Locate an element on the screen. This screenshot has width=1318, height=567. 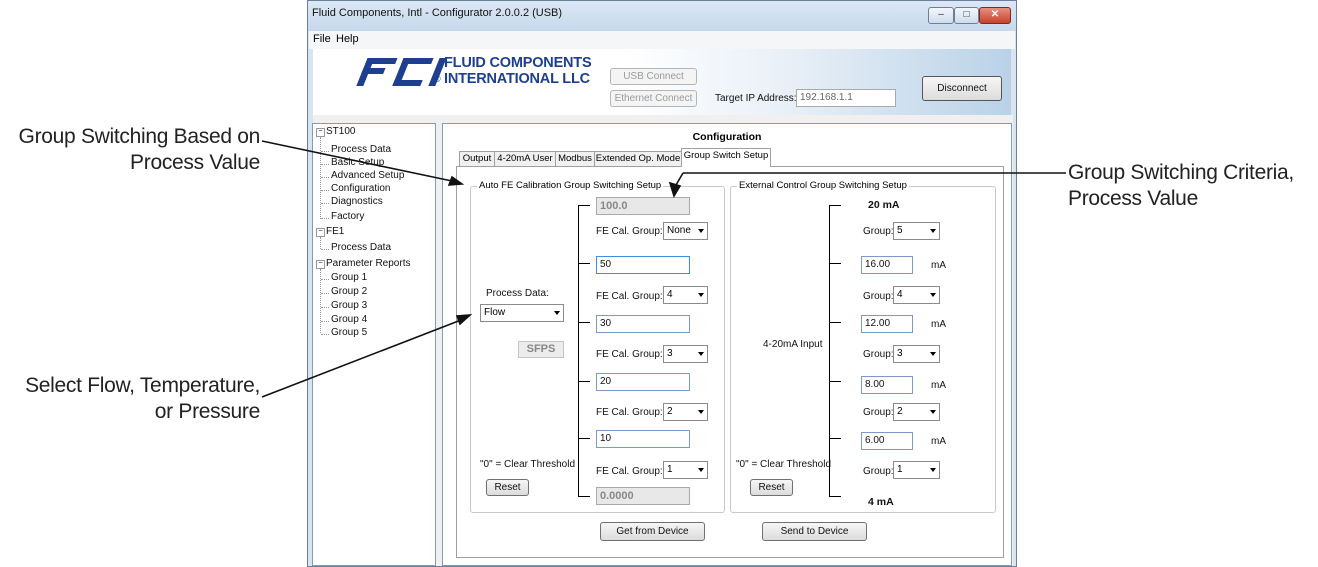
tab-group-switch-setup: Group Switch Setup is located at coordinates (726, 157).